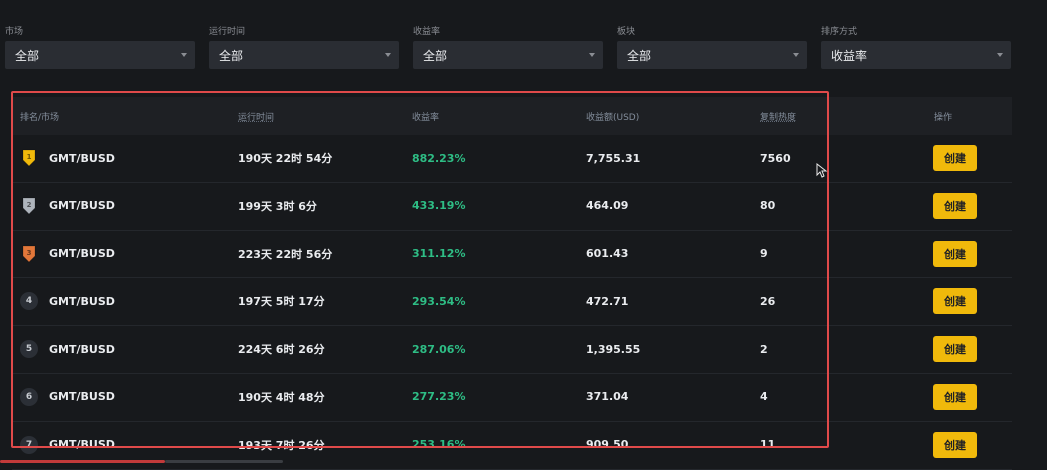 The width and height of the screenshot is (1047, 470). Describe the element at coordinates (607, 397) in the screenshot. I see `pnl-value: 371.04` at that location.